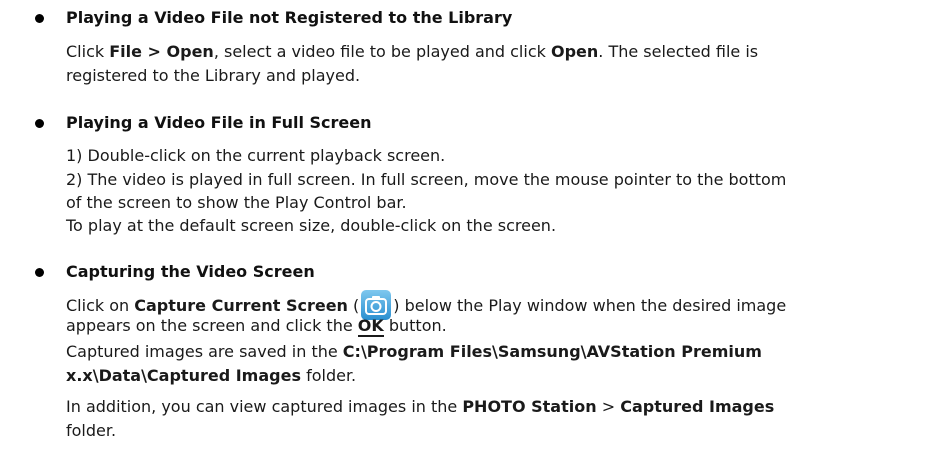  I want to click on paragraph-line: folder., so click(91, 430).